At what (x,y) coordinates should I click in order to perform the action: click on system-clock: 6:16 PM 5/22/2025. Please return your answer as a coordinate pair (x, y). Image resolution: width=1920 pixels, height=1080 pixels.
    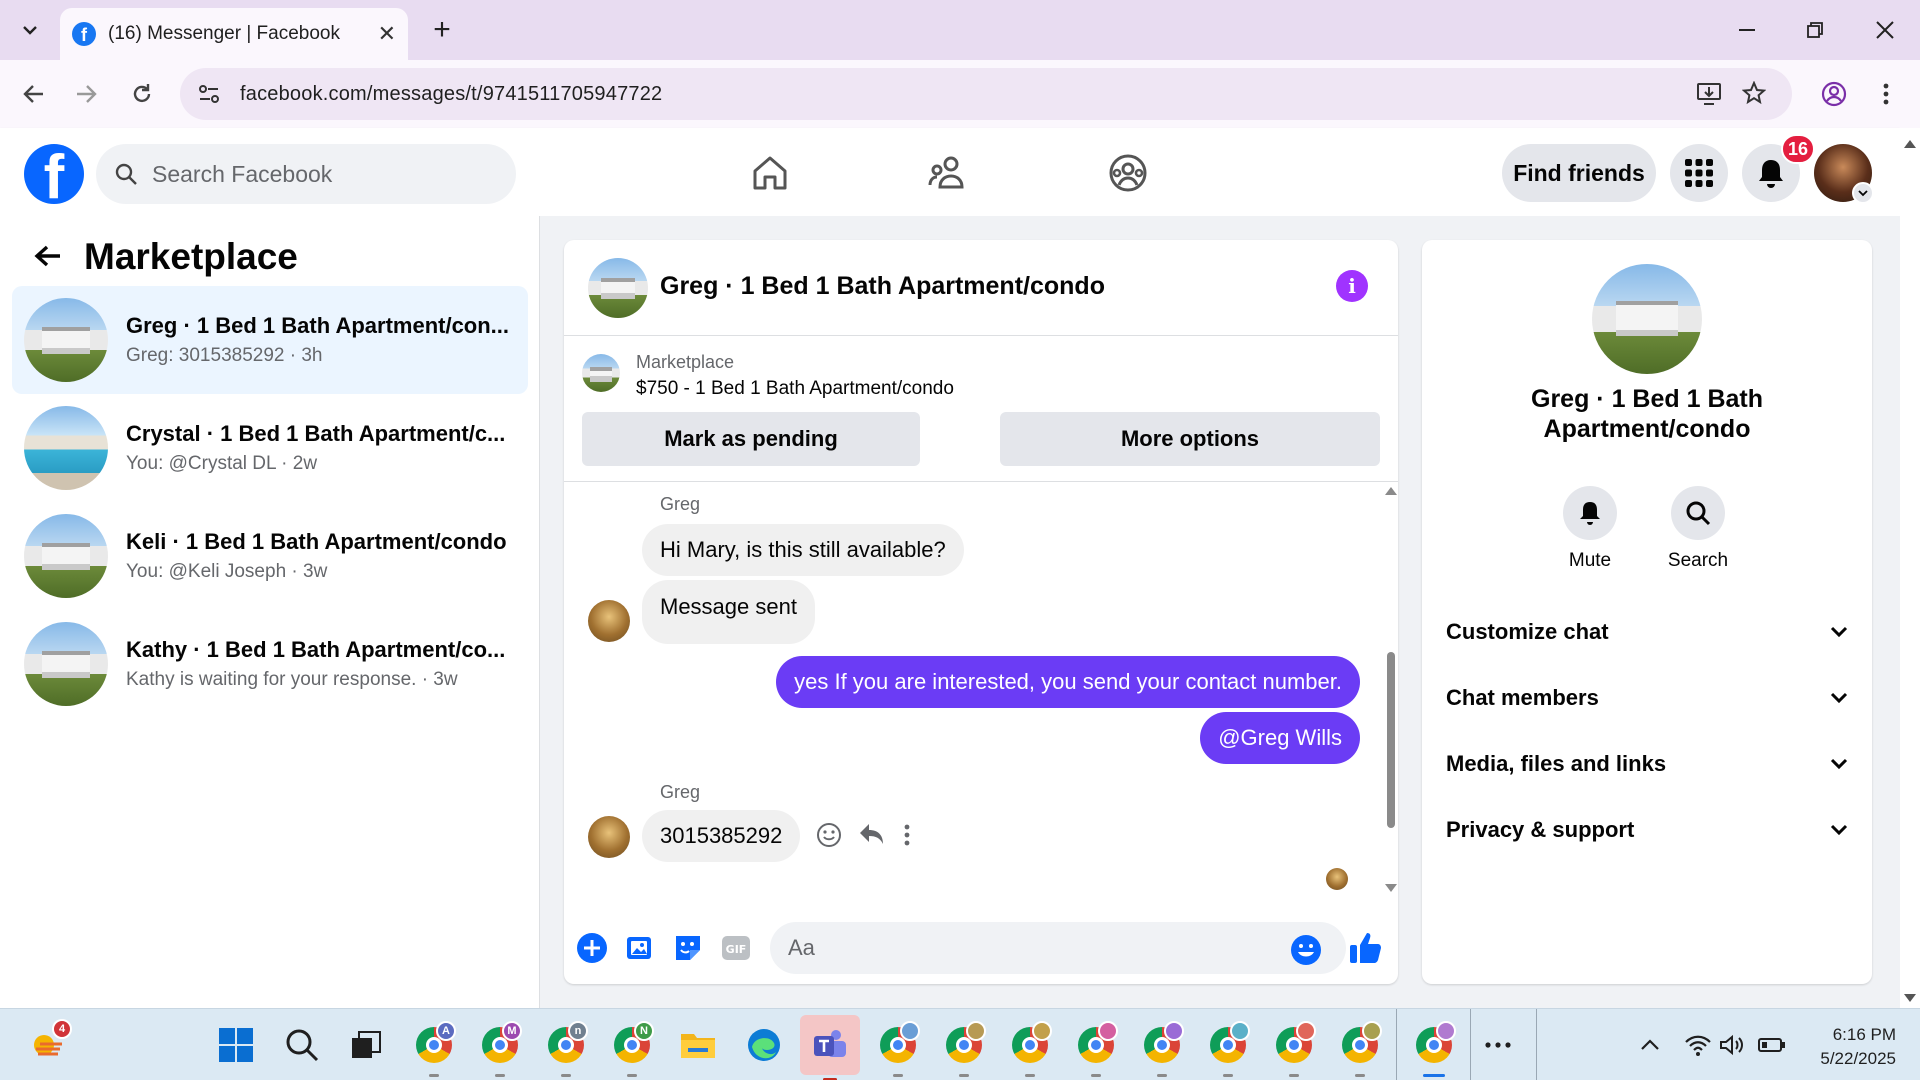
    Looking at the image, I should click on (1841, 1047).